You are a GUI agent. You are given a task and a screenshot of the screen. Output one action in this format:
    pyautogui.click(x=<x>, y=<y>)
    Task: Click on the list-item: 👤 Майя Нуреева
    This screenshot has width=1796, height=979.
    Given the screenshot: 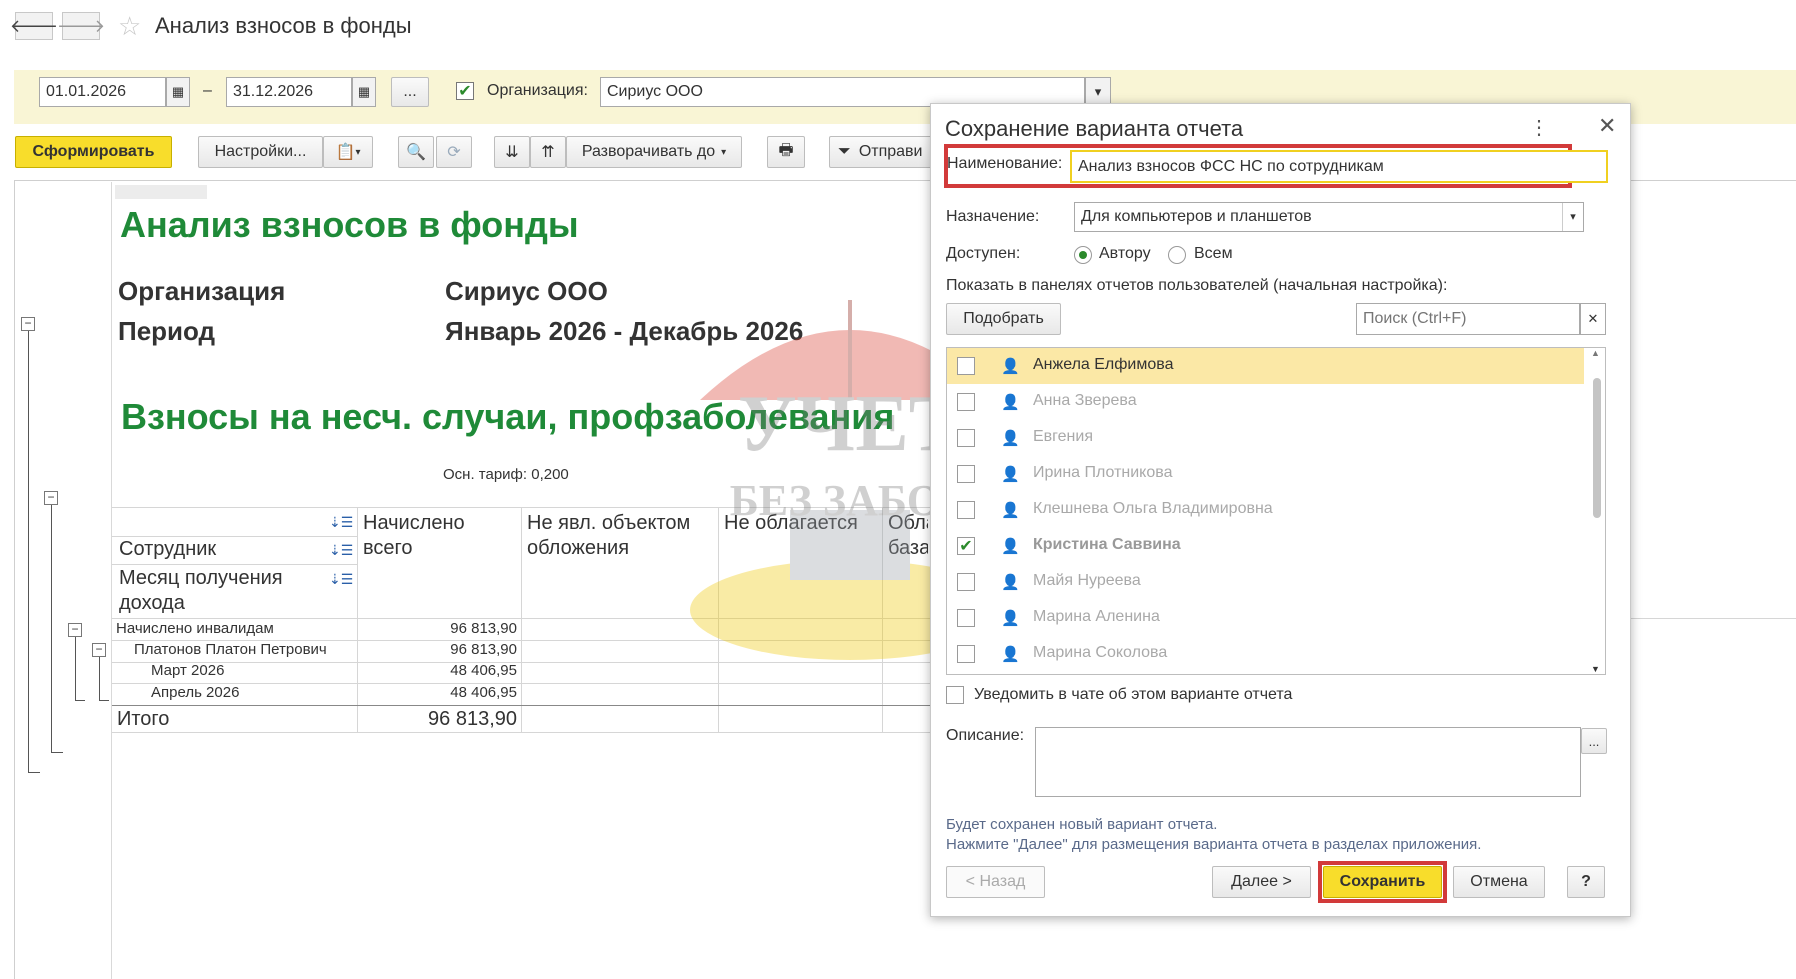 What is the action you would take?
    pyautogui.click(x=1265, y=582)
    